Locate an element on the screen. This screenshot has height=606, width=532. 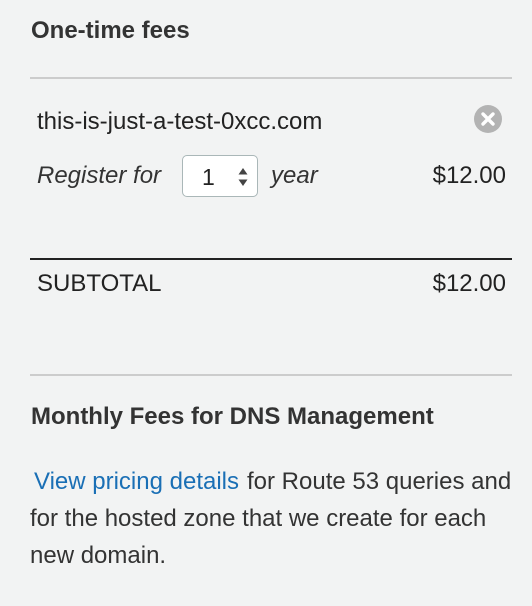
close-circle-icon is located at coordinates (488, 119).